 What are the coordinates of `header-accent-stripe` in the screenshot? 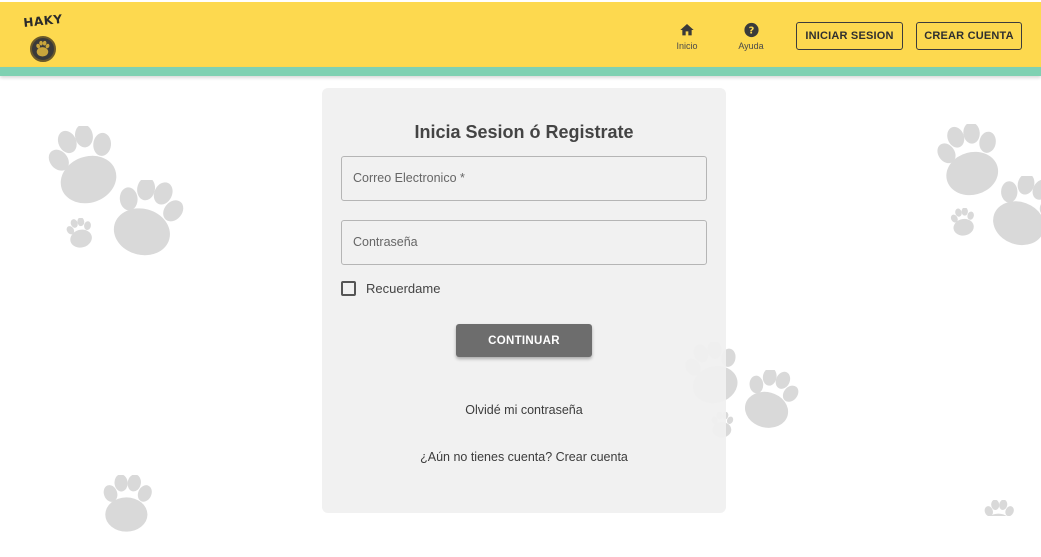 It's located at (520, 71).